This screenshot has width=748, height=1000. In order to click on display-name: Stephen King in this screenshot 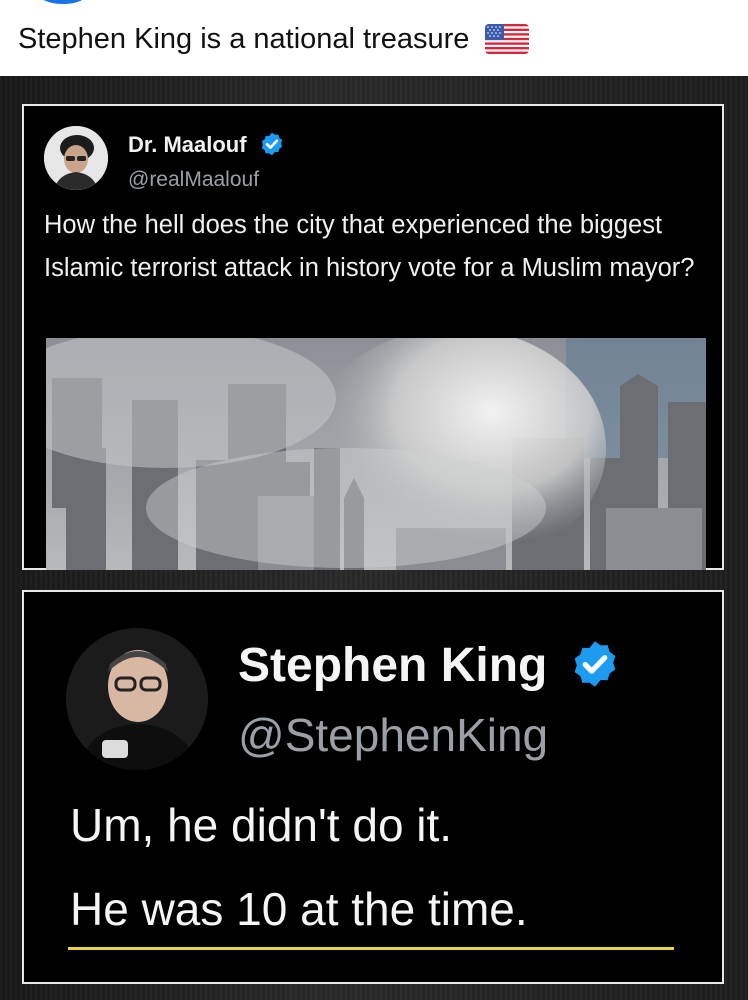, I will do `click(392, 665)`.